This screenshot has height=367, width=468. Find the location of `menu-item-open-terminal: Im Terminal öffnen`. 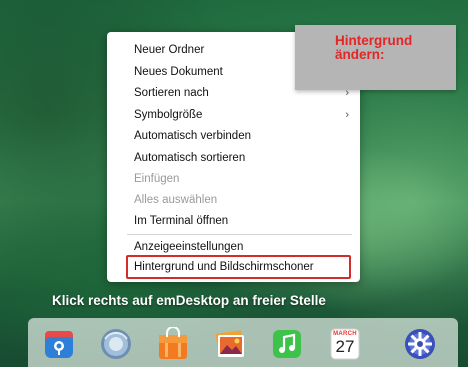

menu-item-open-terminal: Im Terminal öffnen is located at coordinates (233, 221).